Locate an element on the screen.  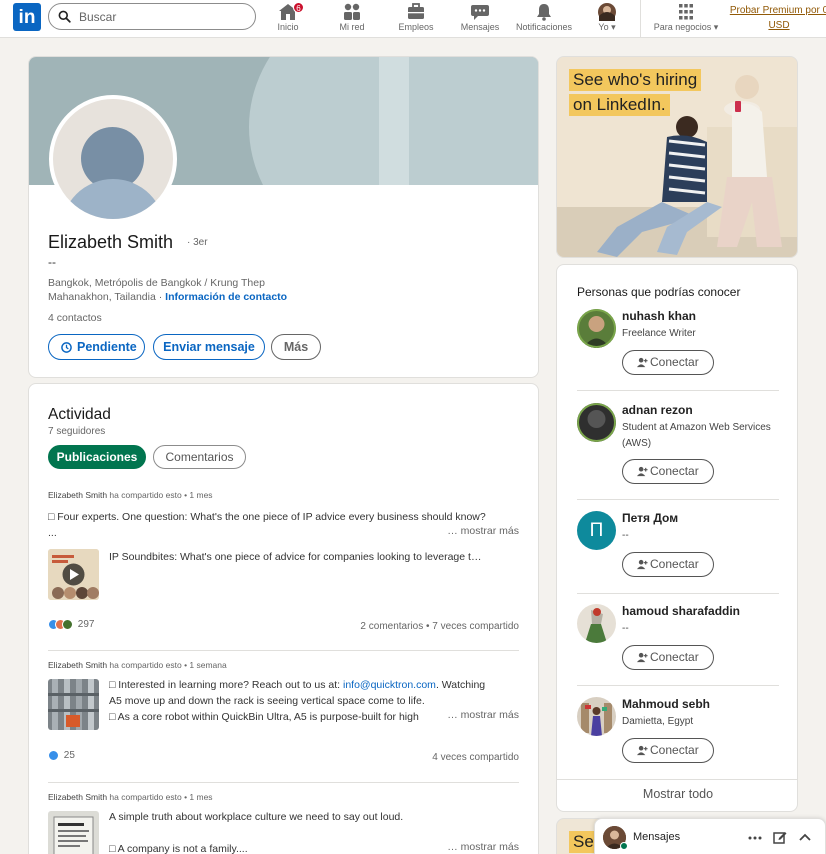
tab-posts: Publicaciones is located at coordinates (97, 457).